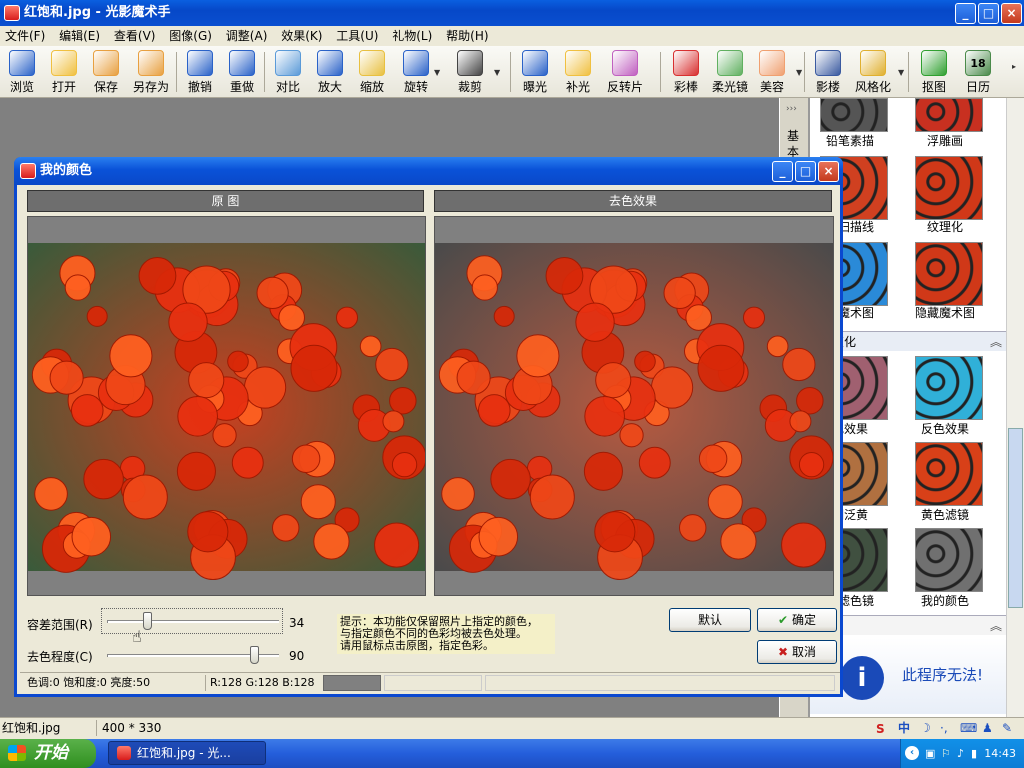 The image size is (1024, 768). I want to click on effect-thumbnail-label: 纹理化, so click(945, 226).